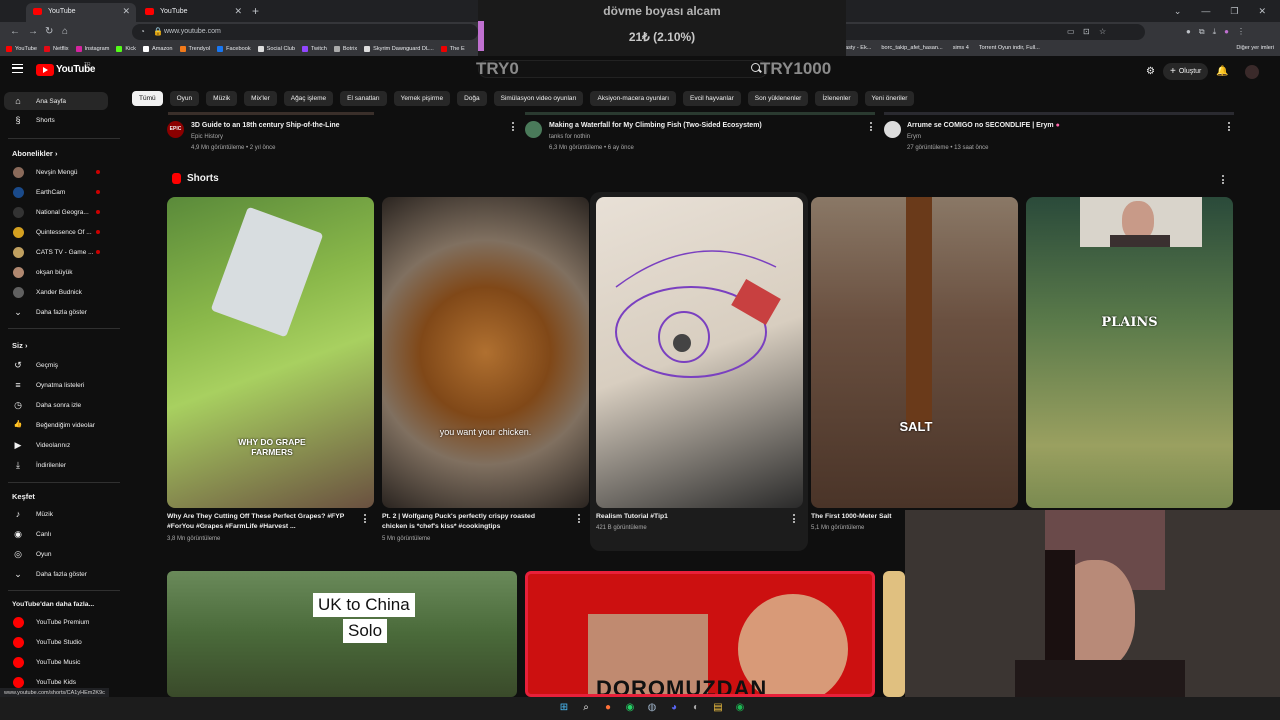 The image size is (1280, 720). Describe the element at coordinates (1178, 11) in the screenshot. I see `tab-search-icon: ⌄` at that location.